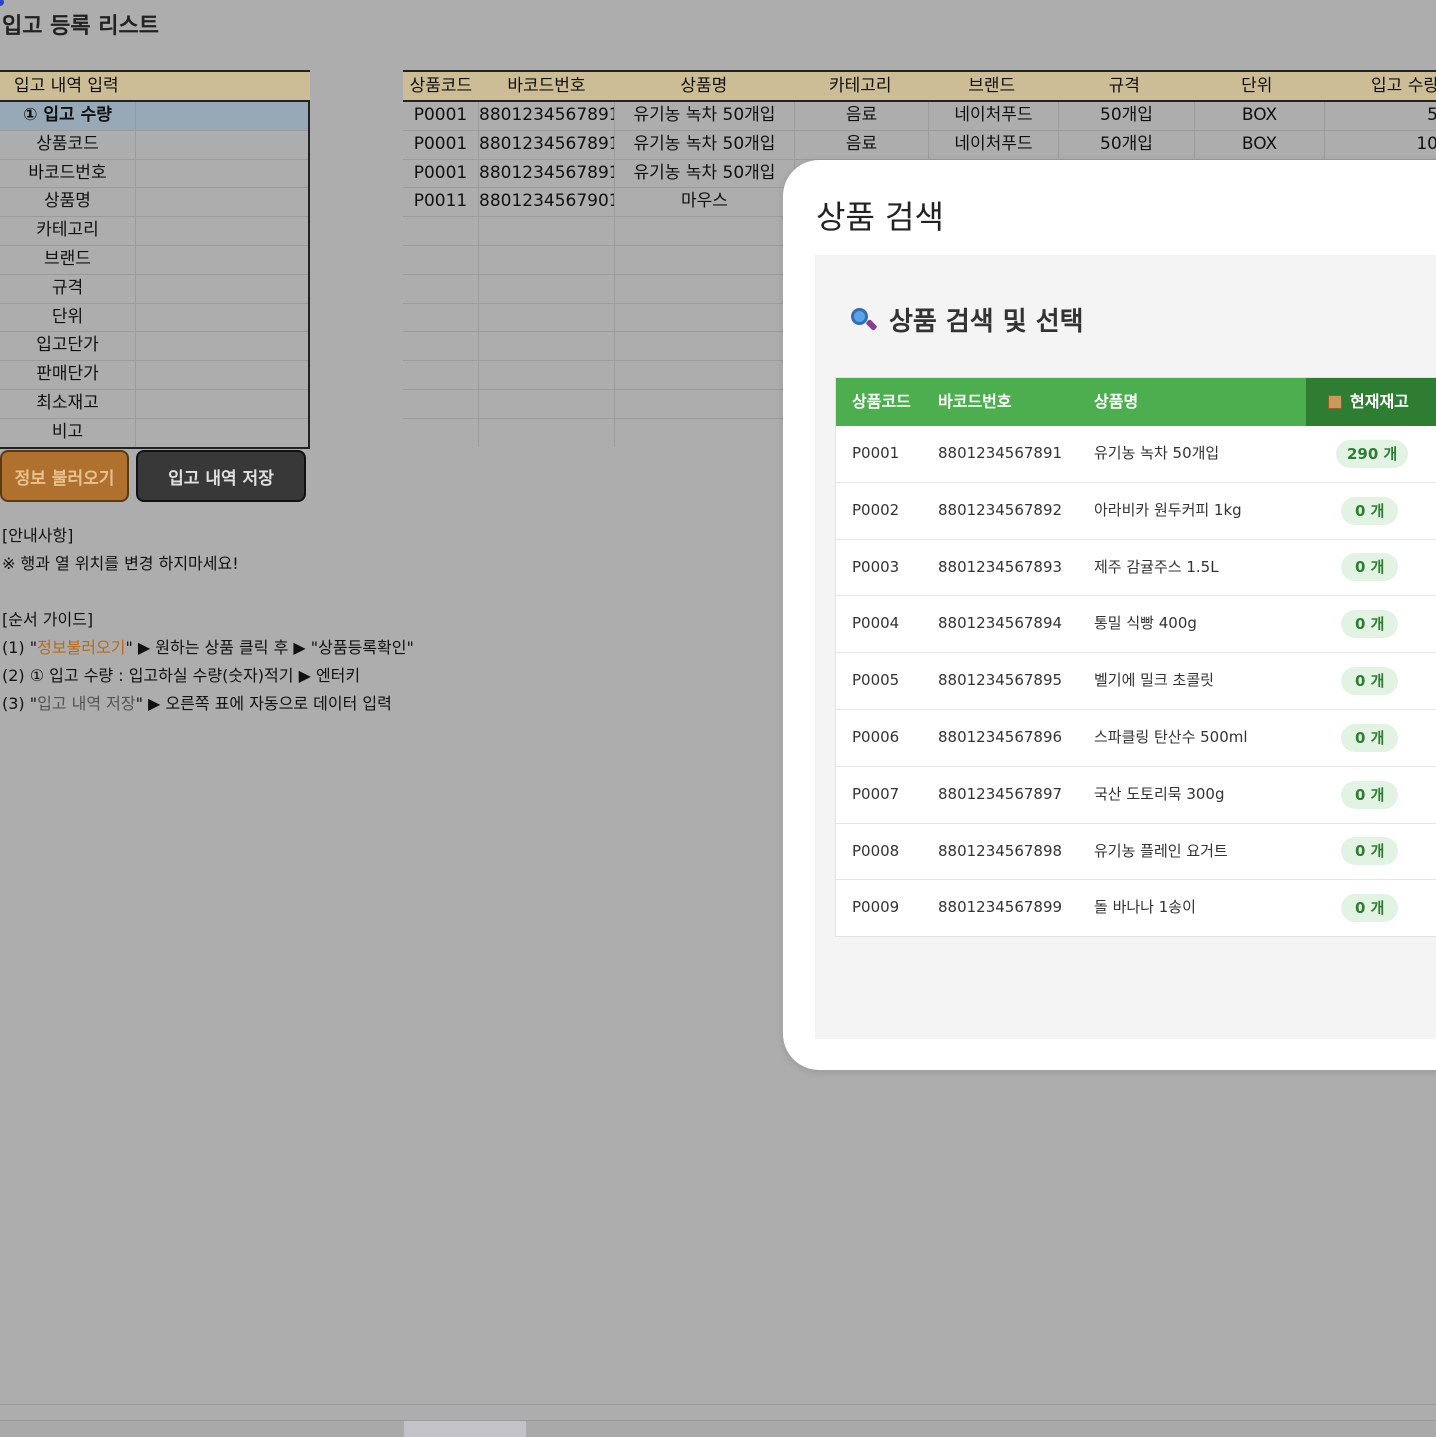 This screenshot has height=1437, width=1436. Describe the element at coordinates (1136, 681) in the screenshot. I see `product-row: P0005 8801234567895 벨기에 밀크 초콜릿 0 개` at that location.